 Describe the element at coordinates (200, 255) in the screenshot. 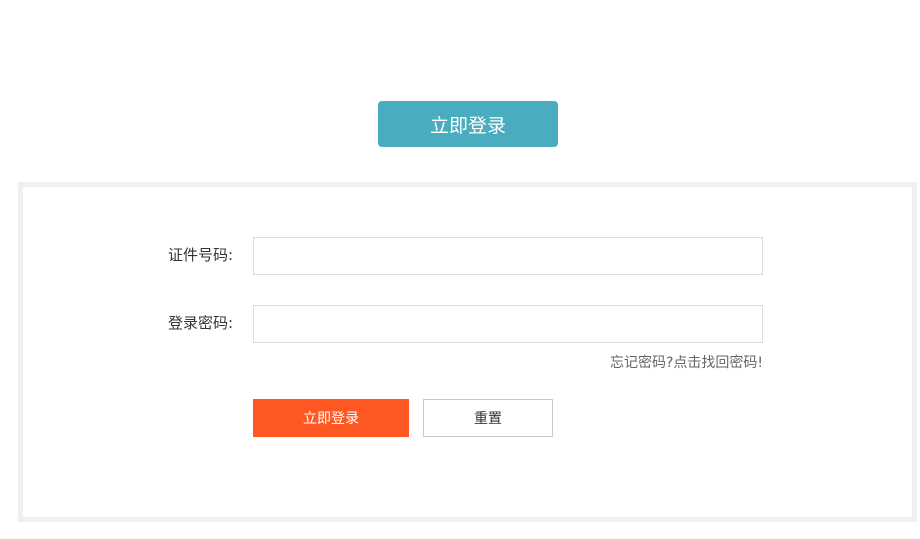

I see `id-number-label: 证件号码:` at that location.